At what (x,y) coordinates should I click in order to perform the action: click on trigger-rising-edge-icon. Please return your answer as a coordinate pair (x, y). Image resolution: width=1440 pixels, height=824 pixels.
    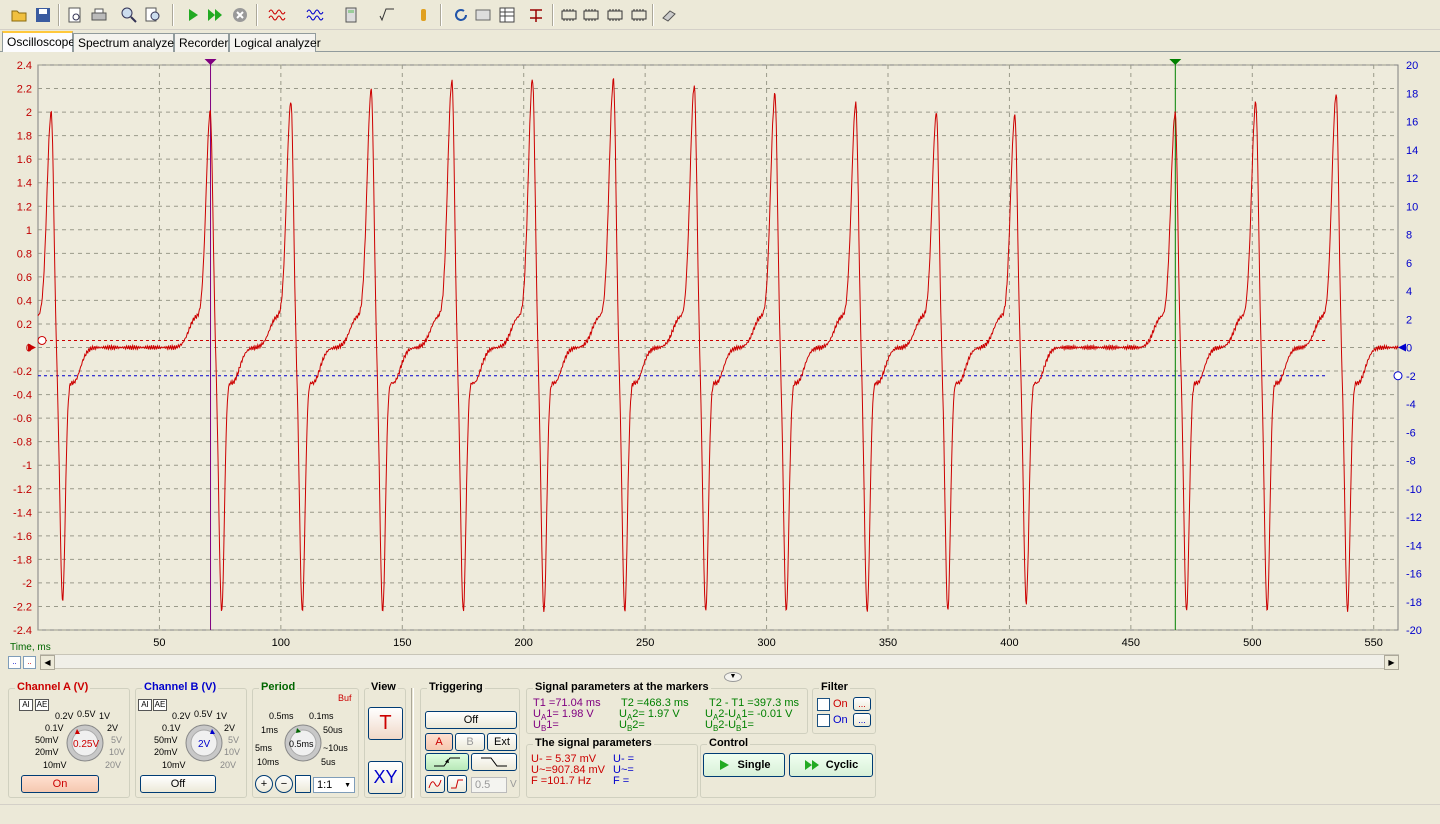
    Looking at the image, I should click on (447, 762).